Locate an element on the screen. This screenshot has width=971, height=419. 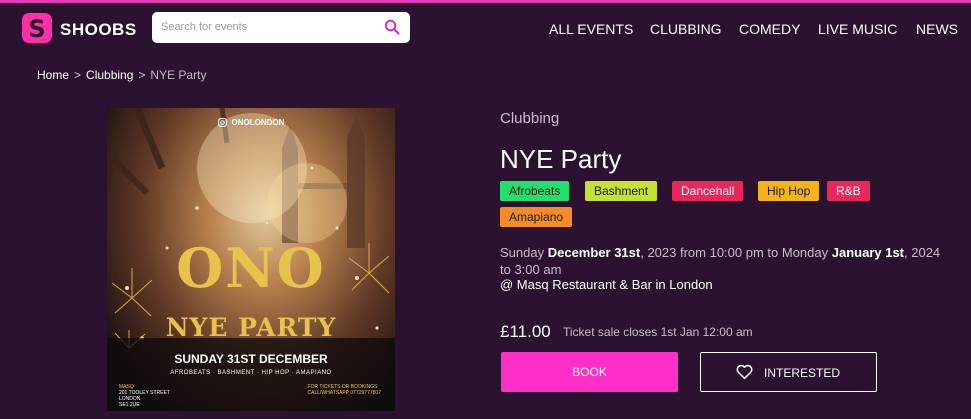
genre-tag: Hip Hop is located at coordinates (789, 191).